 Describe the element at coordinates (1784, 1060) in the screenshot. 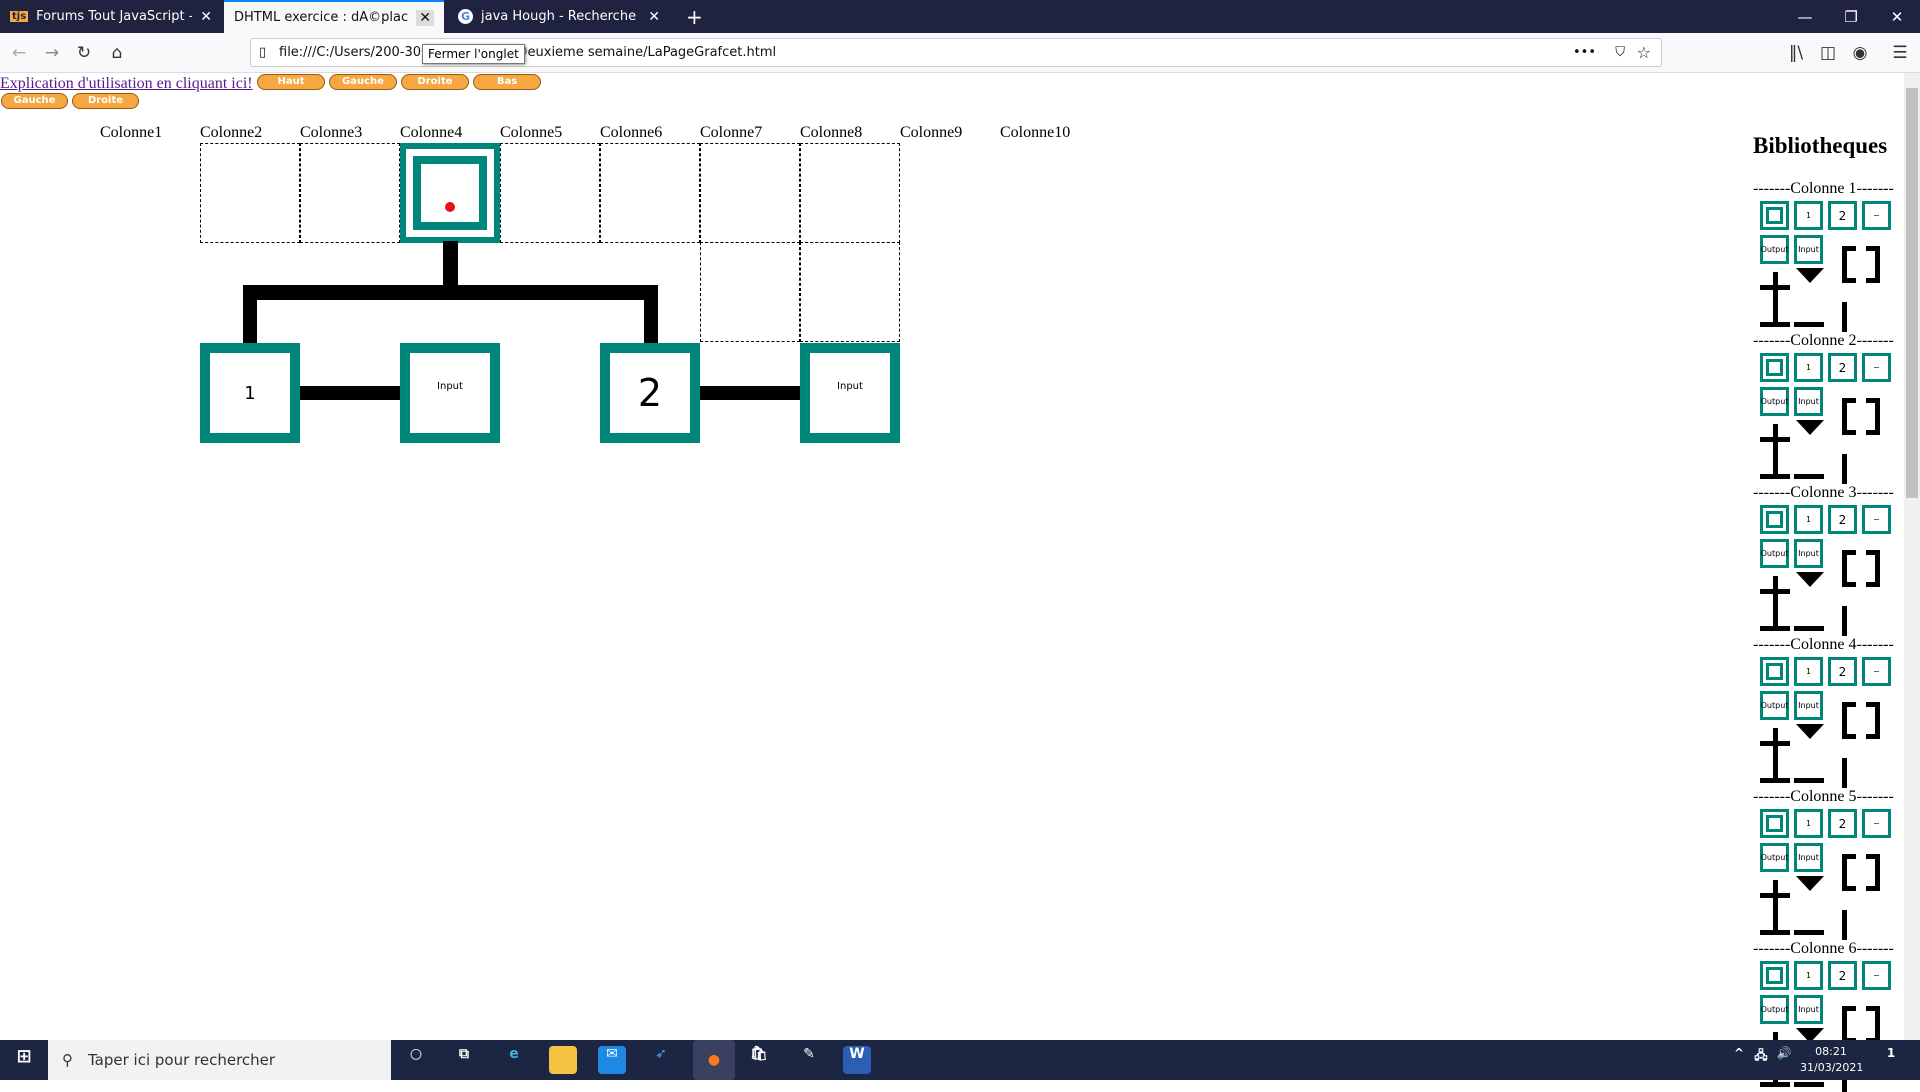

I see `volume-icon: 🔊` at that location.